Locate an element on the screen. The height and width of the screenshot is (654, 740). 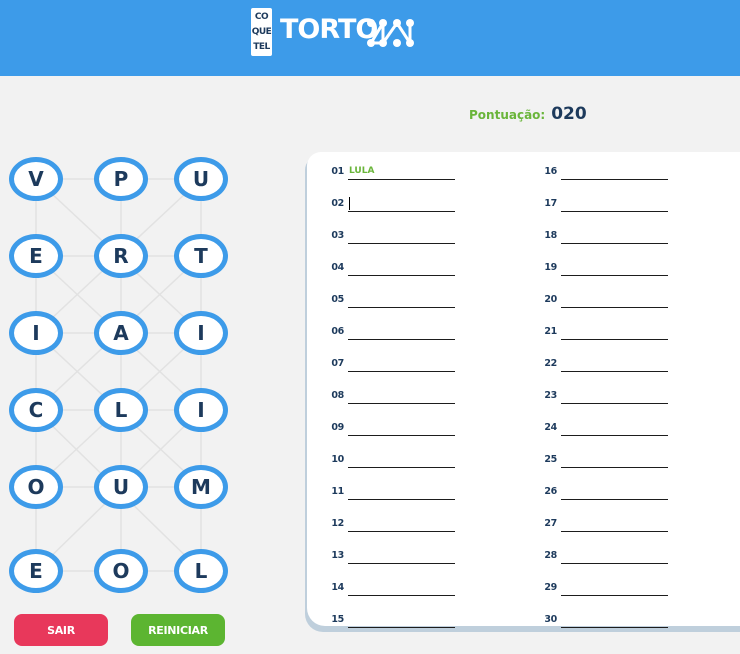
logo-line-3: TEL is located at coordinates (261, 46).